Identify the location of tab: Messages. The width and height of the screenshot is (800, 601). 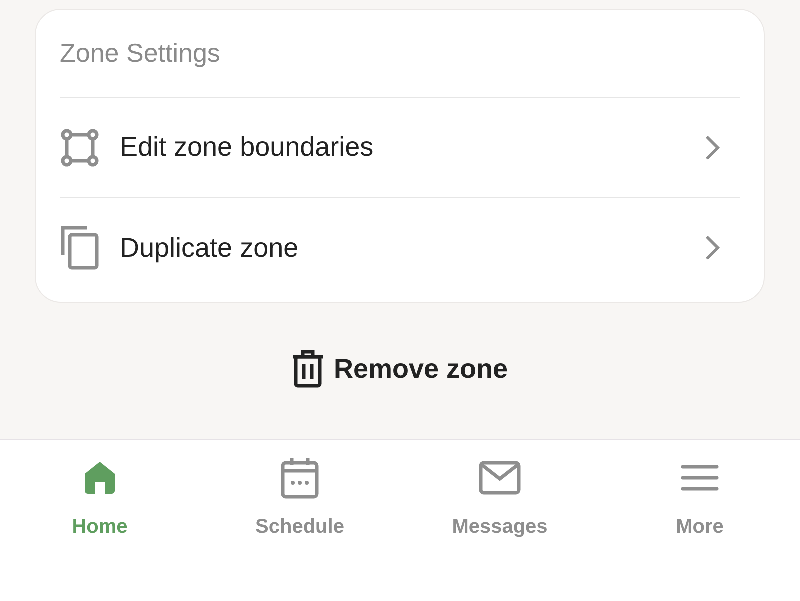
(500, 499).